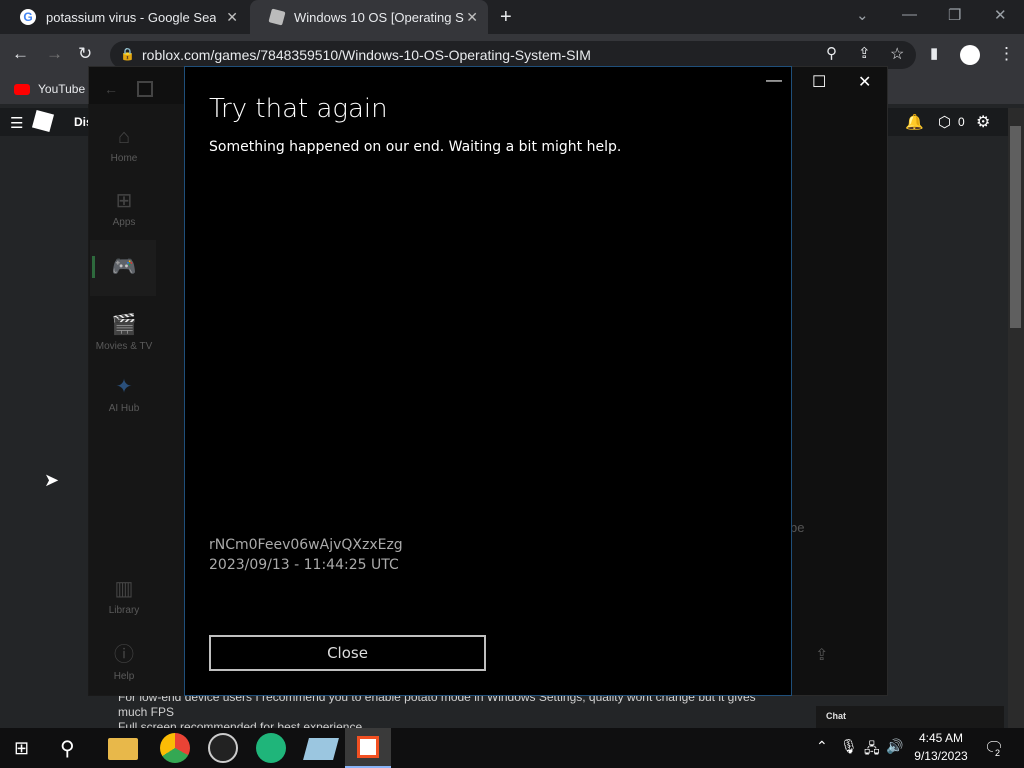 The image size is (1024, 768). I want to click on tab-google-search: G potassium virus - Google Search ✕, so click(124, 17).